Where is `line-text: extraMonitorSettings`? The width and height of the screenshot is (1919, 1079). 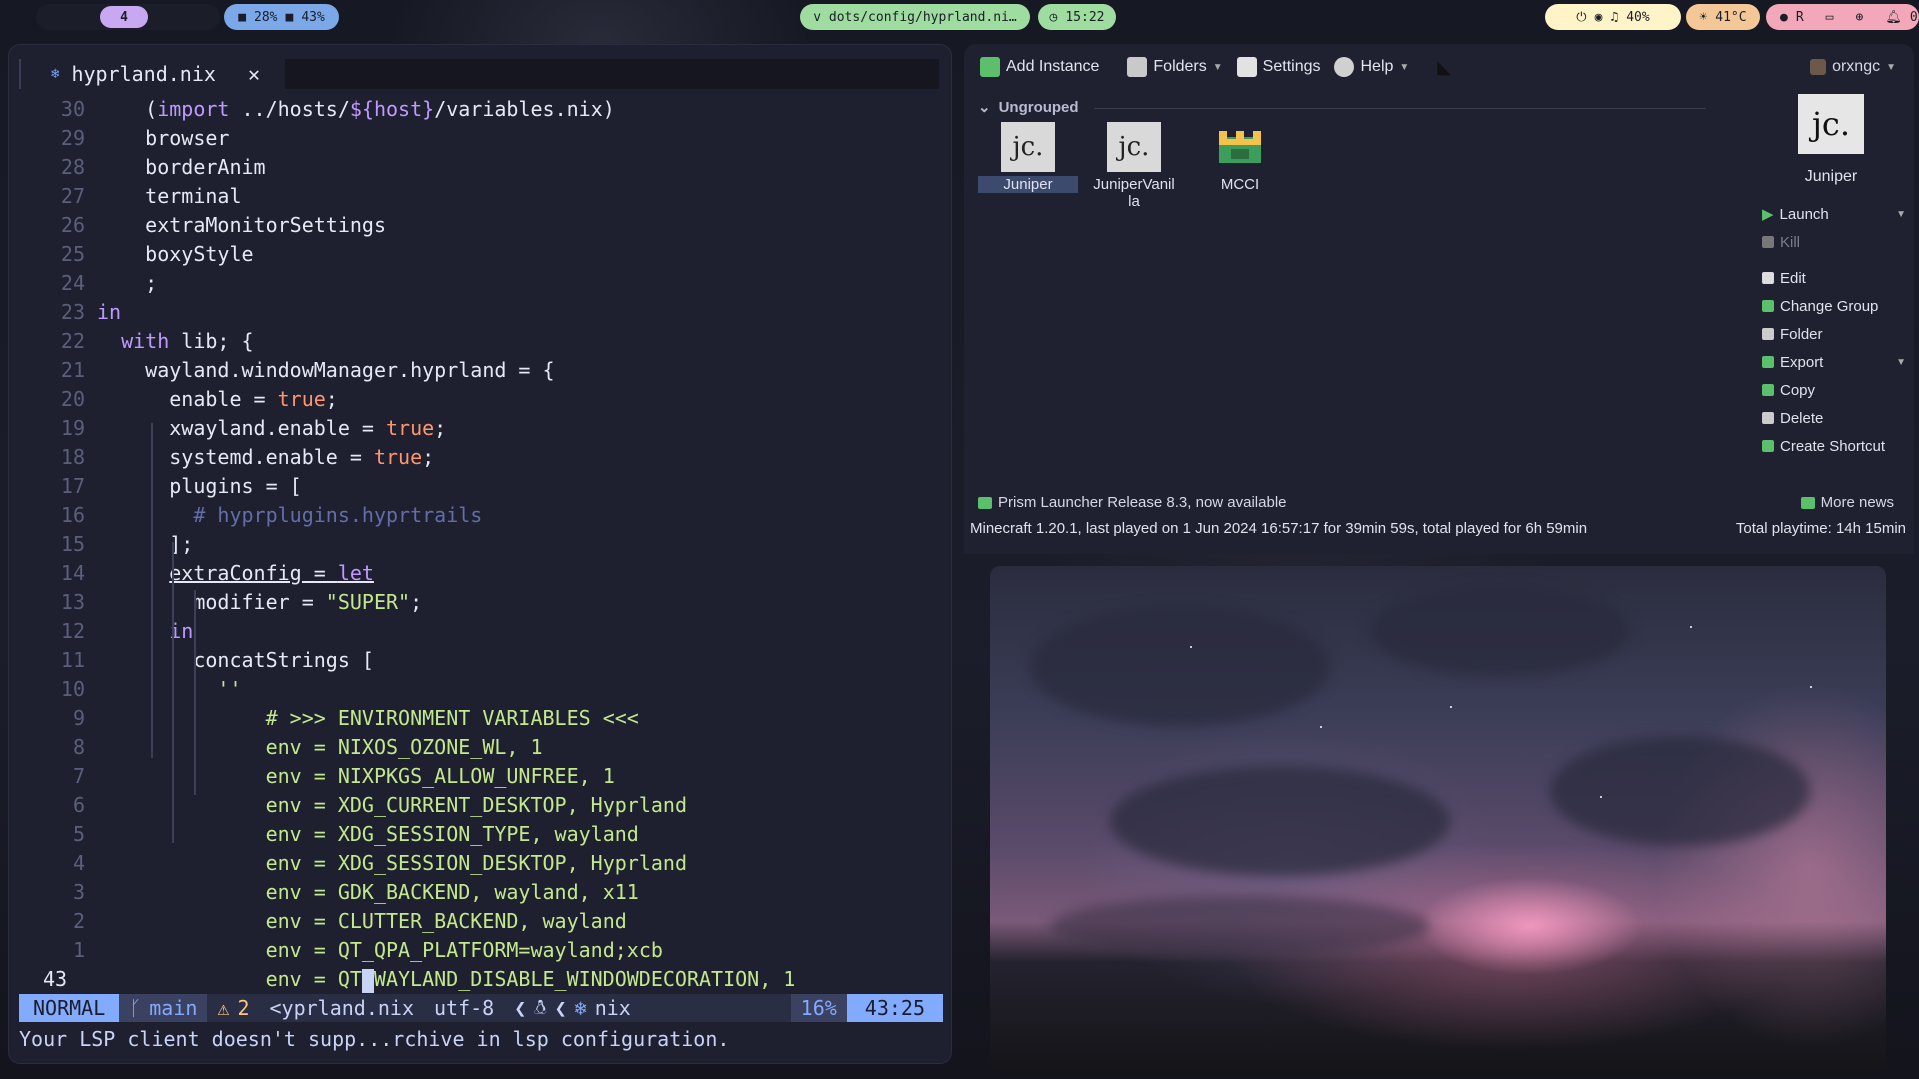
line-text: extraMonitorSettings is located at coordinates (241, 225).